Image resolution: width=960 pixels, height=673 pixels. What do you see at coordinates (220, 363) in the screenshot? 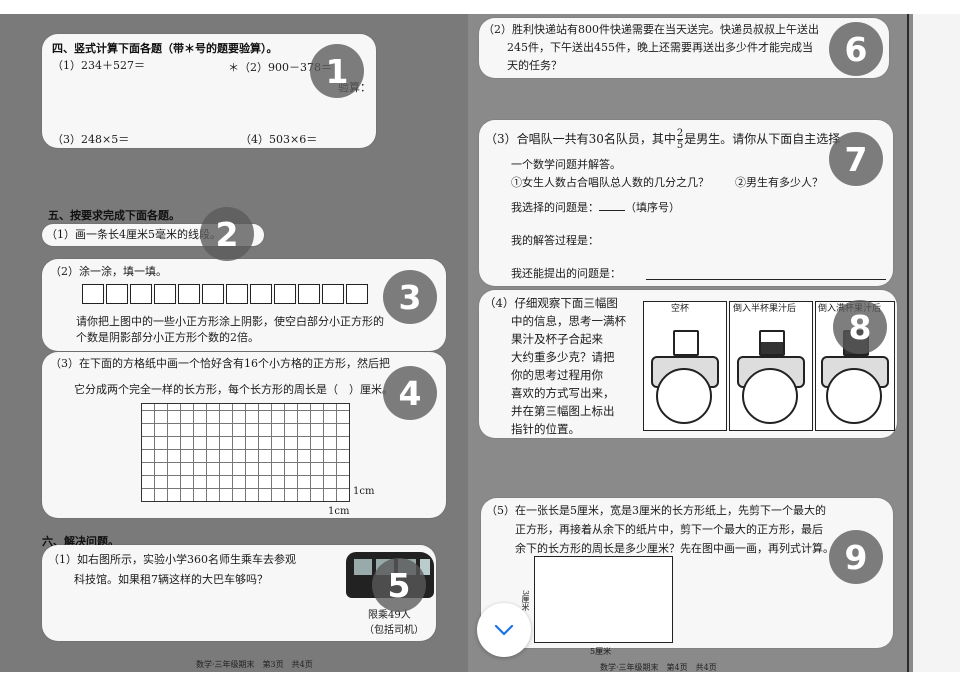
I see `q5-3-text1: （3）在下面的方格纸中画一个恰好含有16个小方格的正方形，然后把` at bounding box center [220, 363].